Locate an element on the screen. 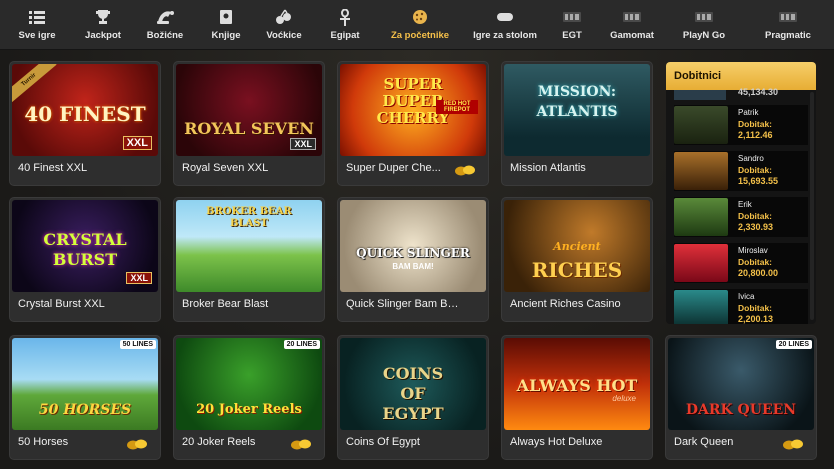  nav-item-bozicne: Božićne is located at coordinates (165, 24).